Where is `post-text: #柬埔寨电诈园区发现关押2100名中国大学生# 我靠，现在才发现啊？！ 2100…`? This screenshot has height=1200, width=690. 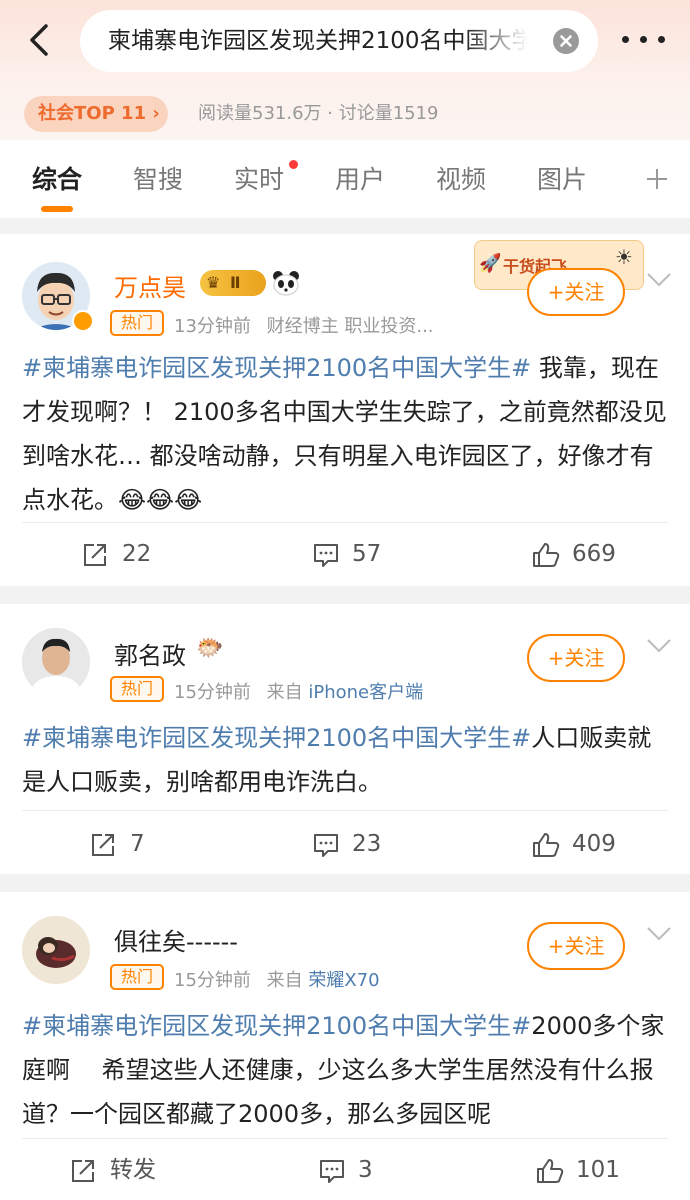
post-text: #柬埔寨电诈园区发现关押2100名中国大学生# 我靠，现在才发现啊？！ 2100… is located at coordinates (346, 434).